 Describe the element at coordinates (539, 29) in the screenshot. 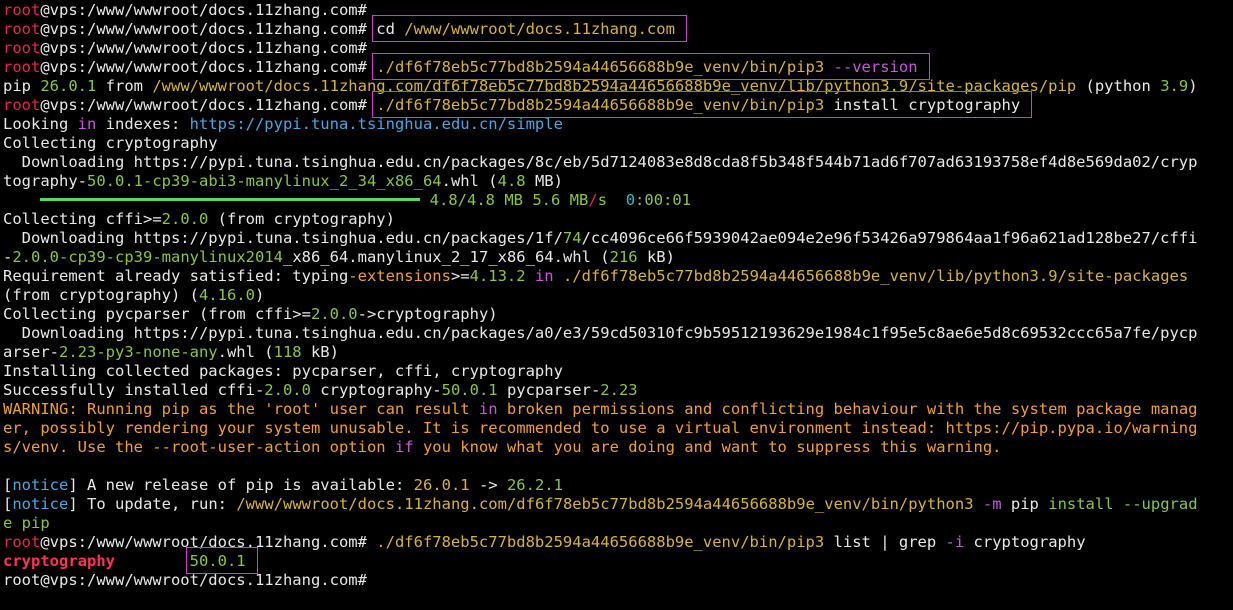

I see `terminal-text: /www/wwwroot/docs.11zhang.com` at that location.